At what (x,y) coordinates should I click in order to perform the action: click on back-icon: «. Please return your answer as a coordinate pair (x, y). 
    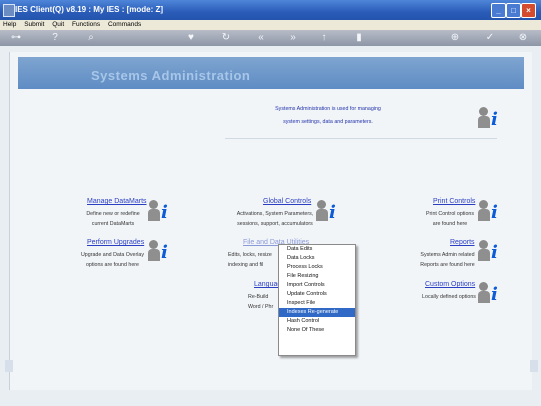
    Looking at the image, I should click on (261, 38).